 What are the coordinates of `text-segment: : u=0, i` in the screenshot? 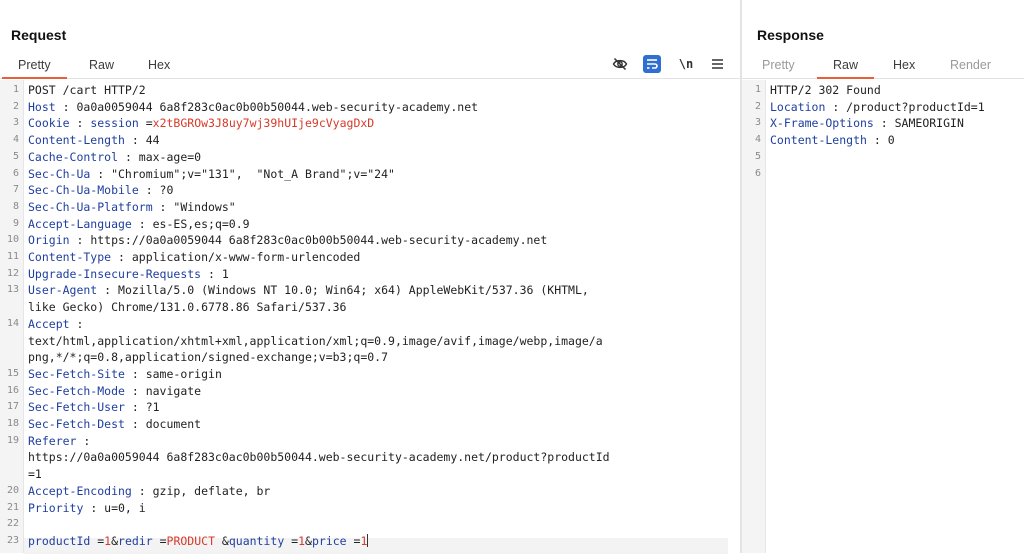 It's located at (114, 507).